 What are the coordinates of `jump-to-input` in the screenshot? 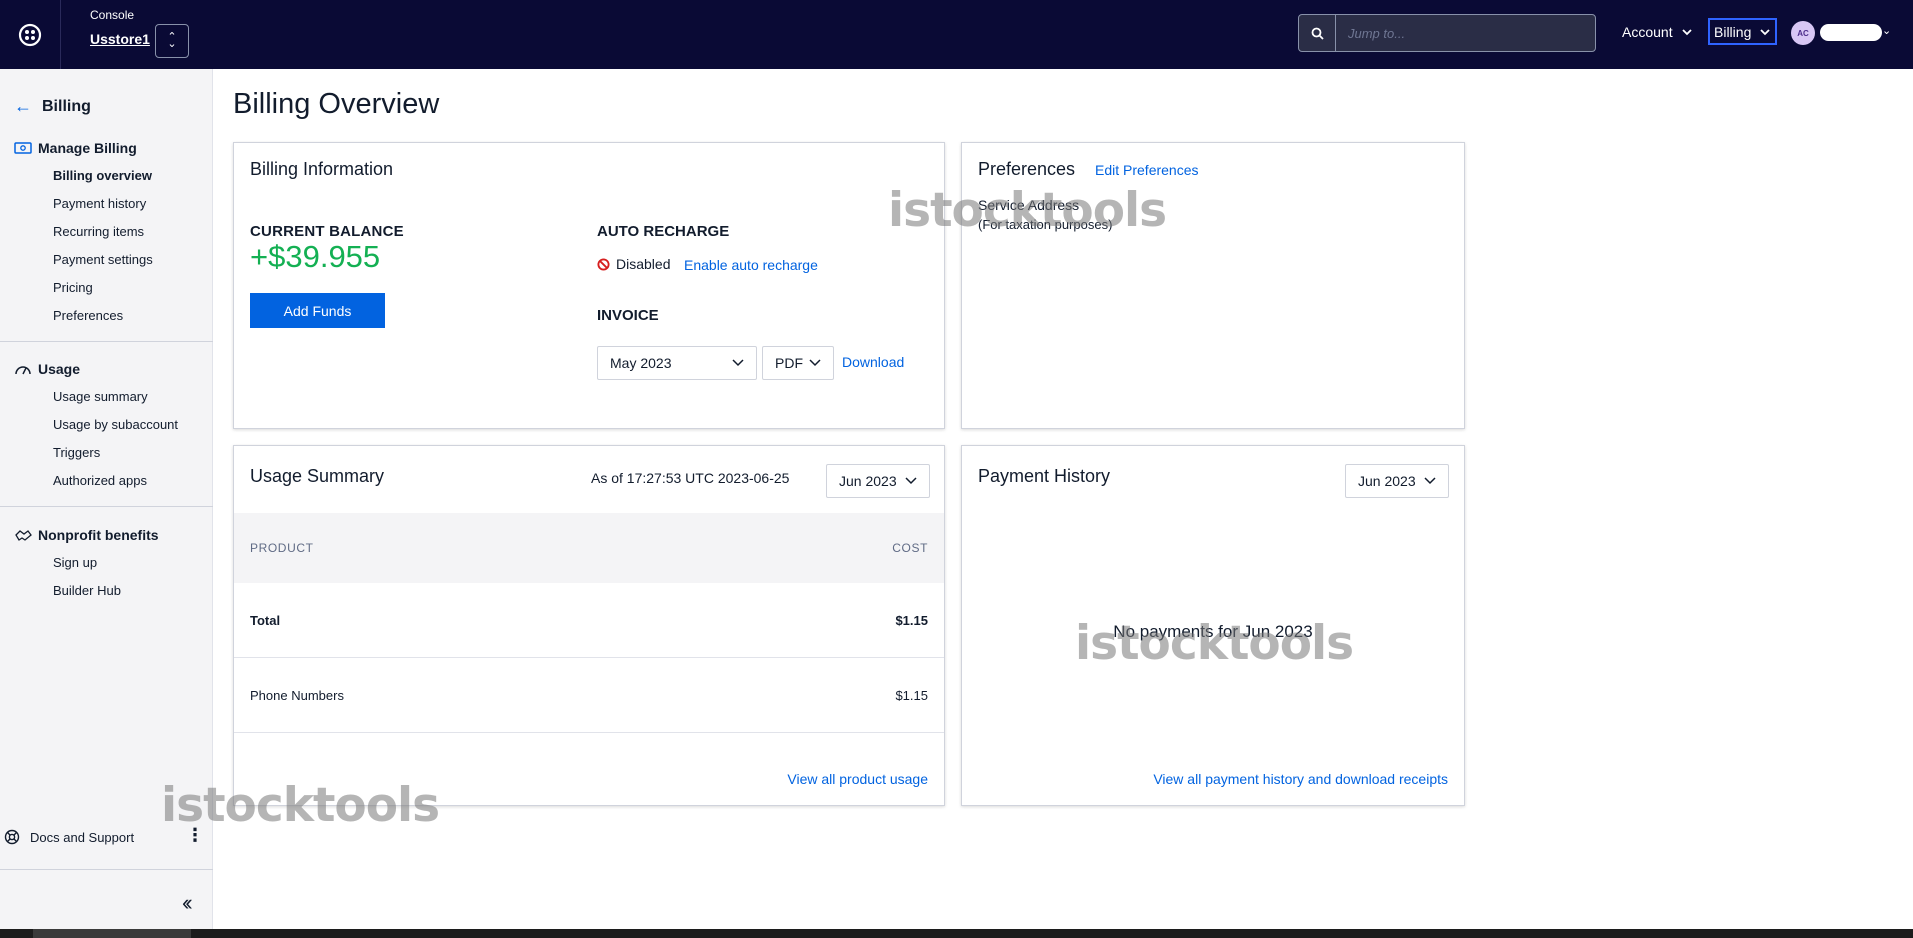 It's located at (1465, 33).